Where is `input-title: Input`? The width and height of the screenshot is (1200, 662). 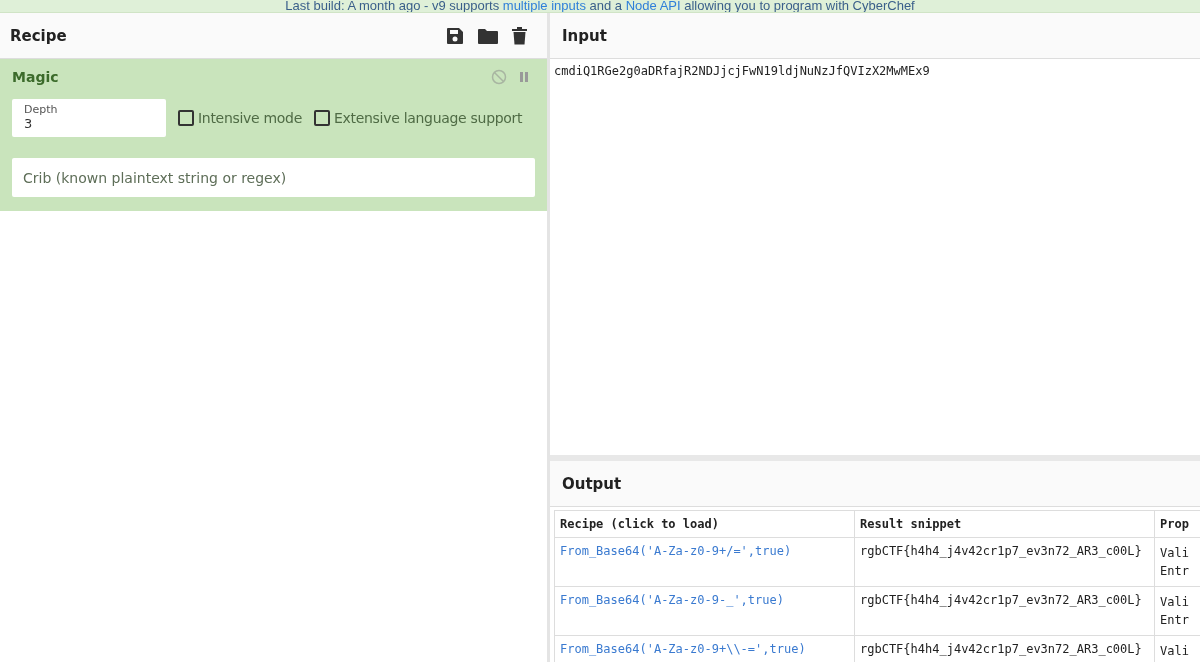 input-title: Input is located at coordinates (584, 35).